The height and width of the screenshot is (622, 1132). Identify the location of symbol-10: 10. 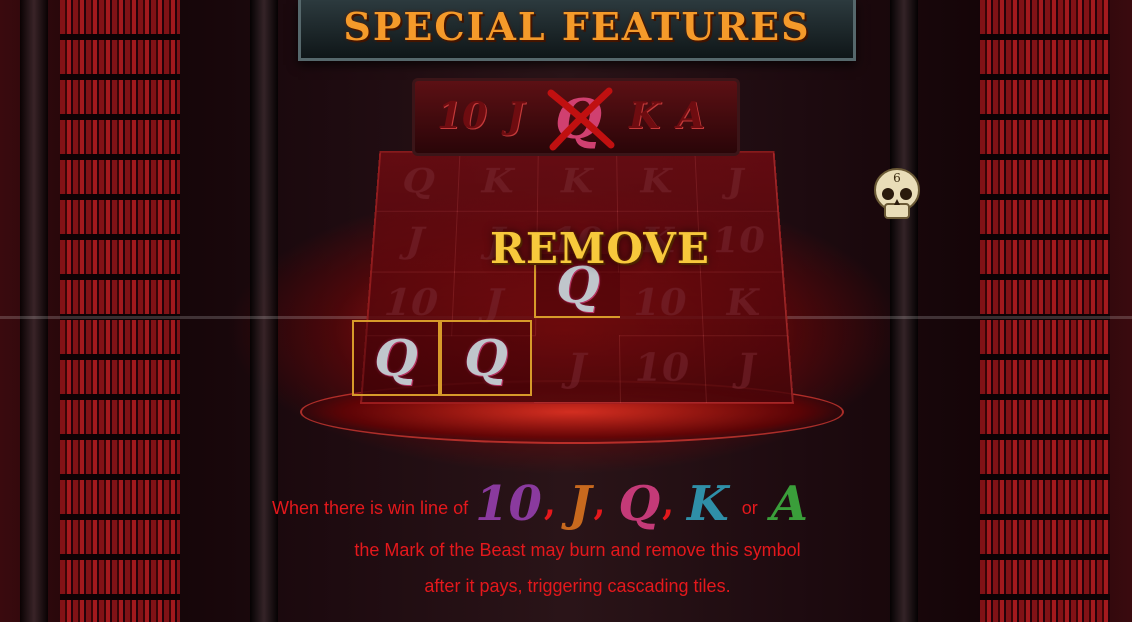
(508, 504).